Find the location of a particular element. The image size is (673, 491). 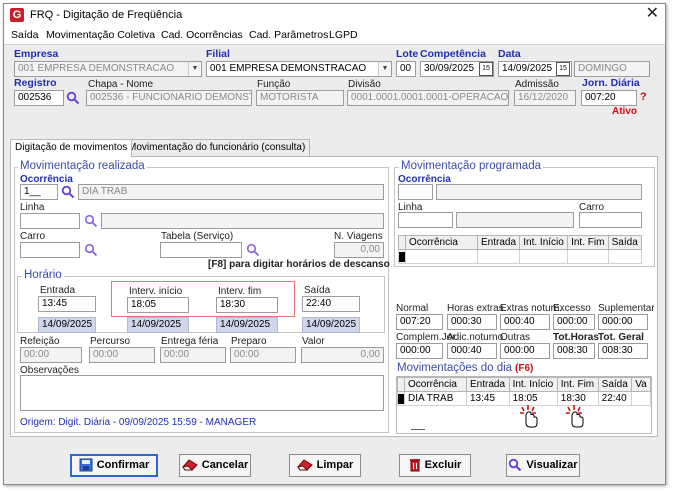

tab-movimentacao-funcionario: Movimentação do funcionário (consulta) is located at coordinates (217, 147).